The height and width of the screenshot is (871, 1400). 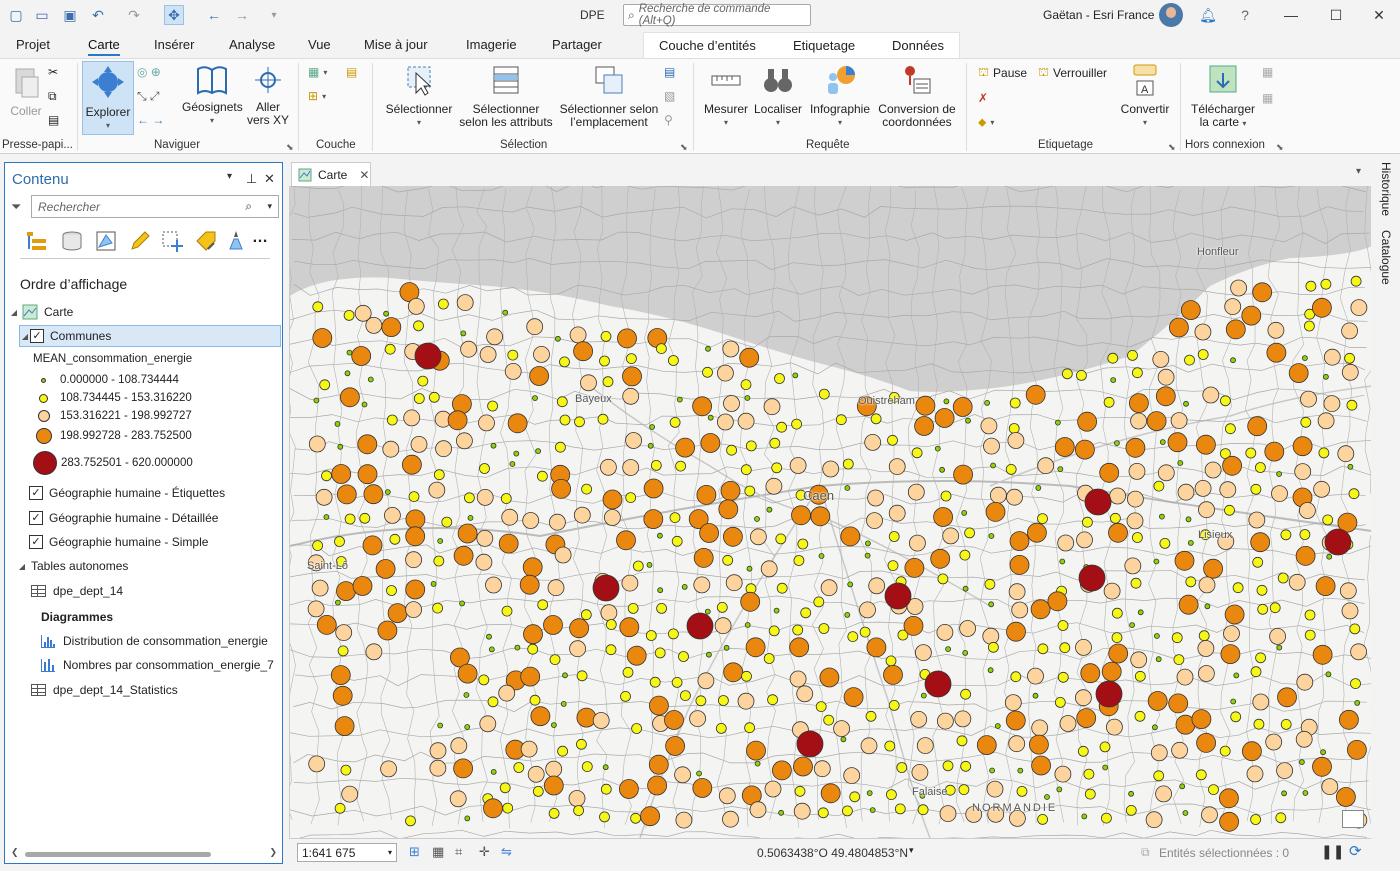 I want to click on correction-icon: ⇋, so click(x=506, y=852).